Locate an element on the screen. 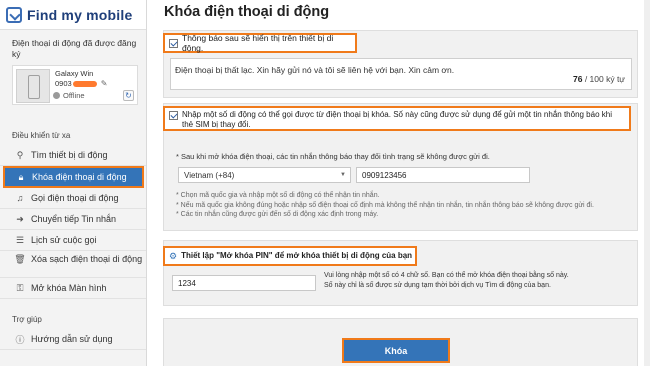 This screenshot has width=650, height=366. sidebar-item-find-mobile: ⚲ Tìm thiết bị di động is located at coordinates (73, 155).